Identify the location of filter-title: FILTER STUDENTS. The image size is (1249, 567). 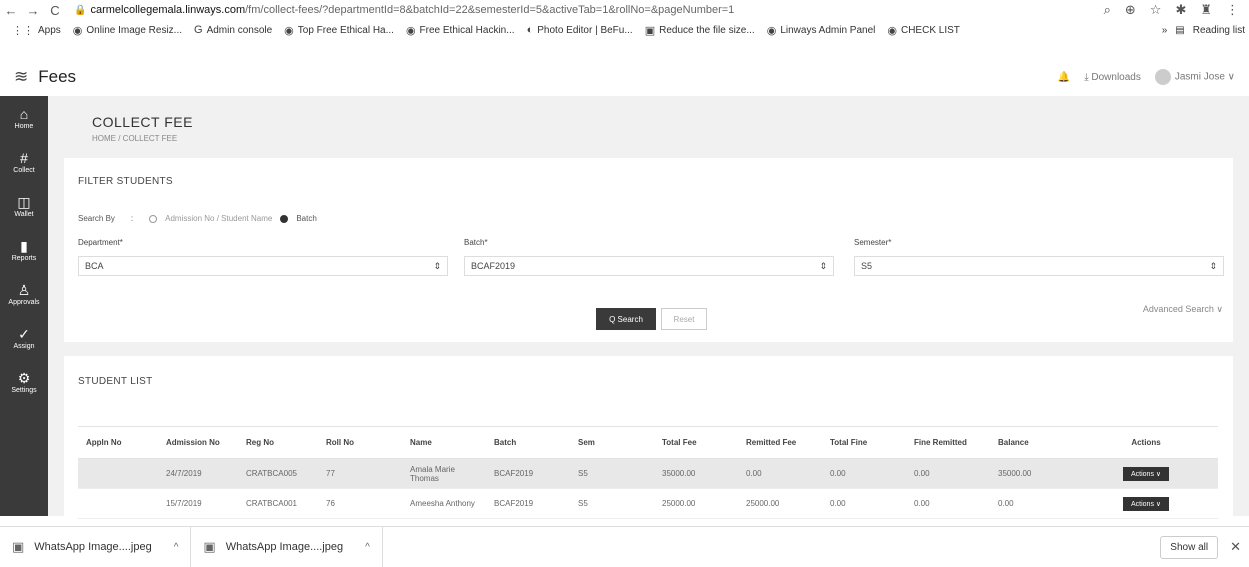
(125, 181).